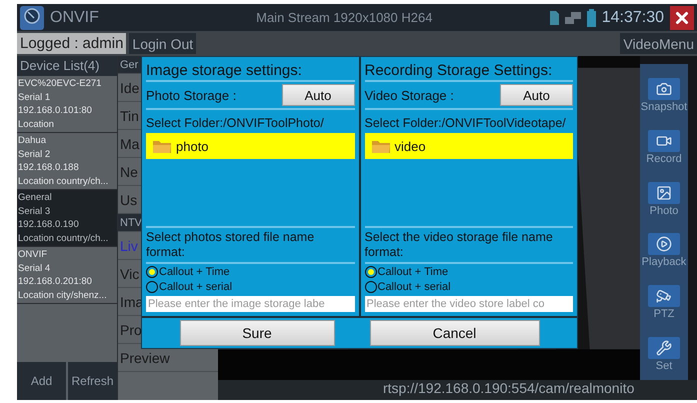  Describe the element at coordinates (36, 124) in the screenshot. I see `device-detail: Location` at that location.